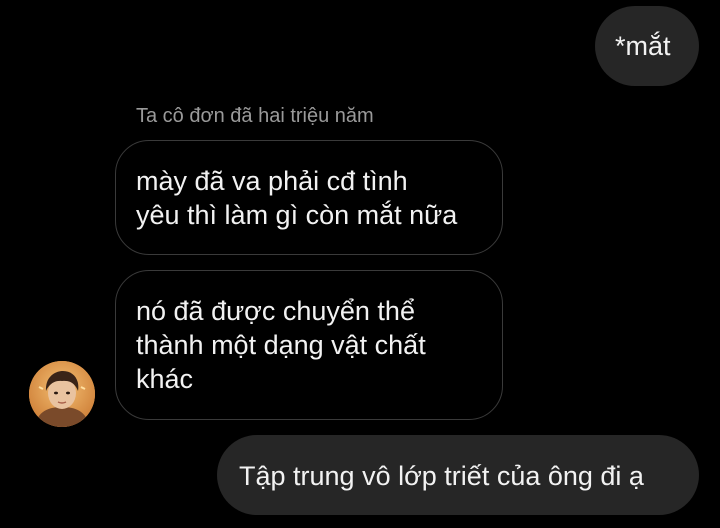  Describe the element at coordinates (647, 46) in the screenshot. I see `outgoing-message-bubble: *mắt` at that location.